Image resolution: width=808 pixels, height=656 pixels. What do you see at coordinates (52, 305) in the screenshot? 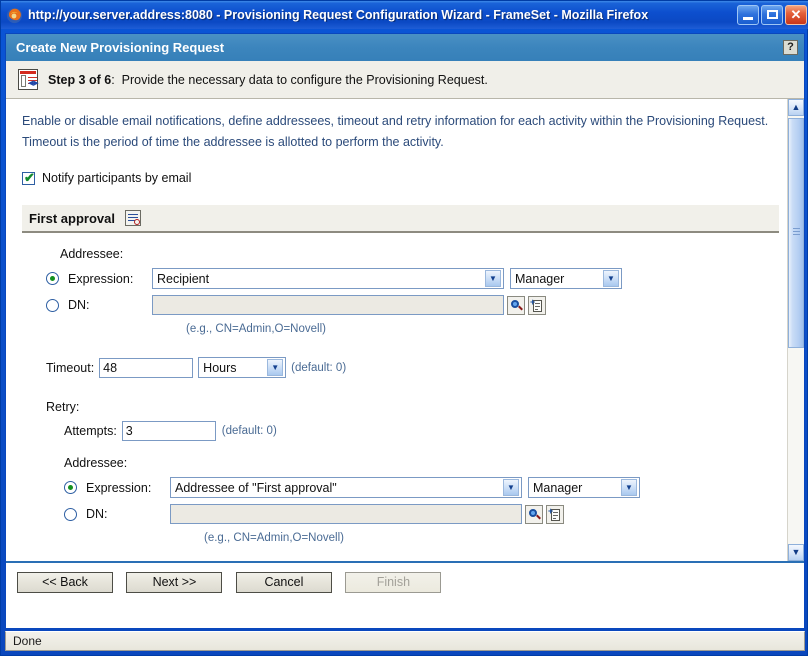
I see `addressee-dn-radio` at bounding box center [52, 305].